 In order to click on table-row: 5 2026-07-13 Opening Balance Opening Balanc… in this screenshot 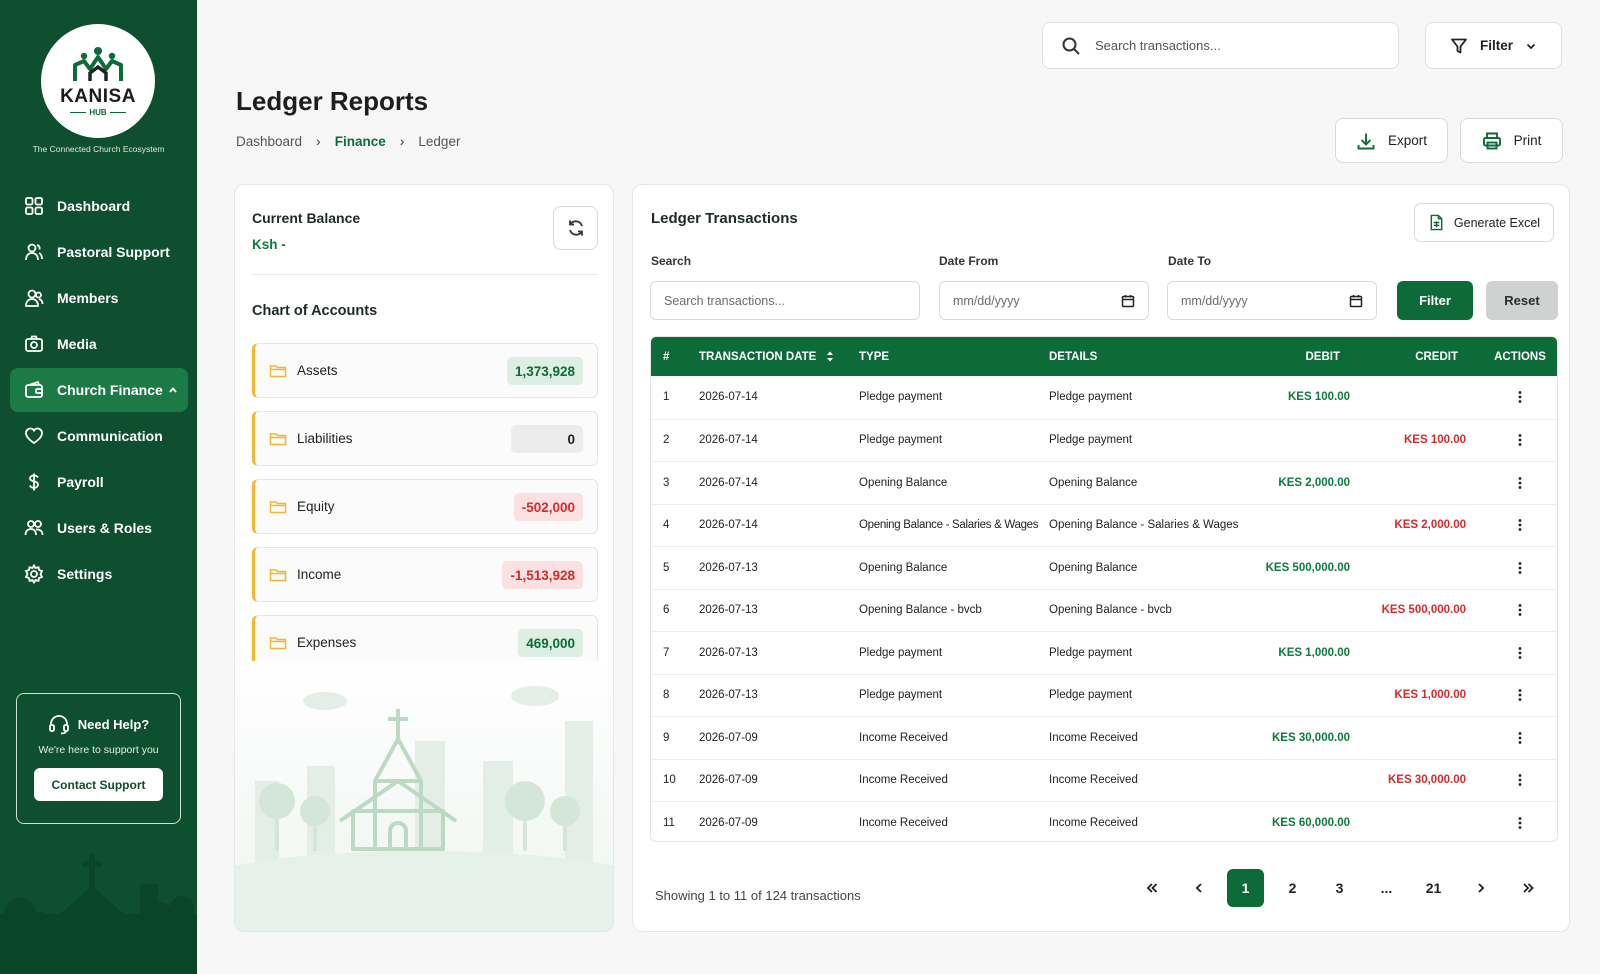, I will do `click(1104, 567)`.